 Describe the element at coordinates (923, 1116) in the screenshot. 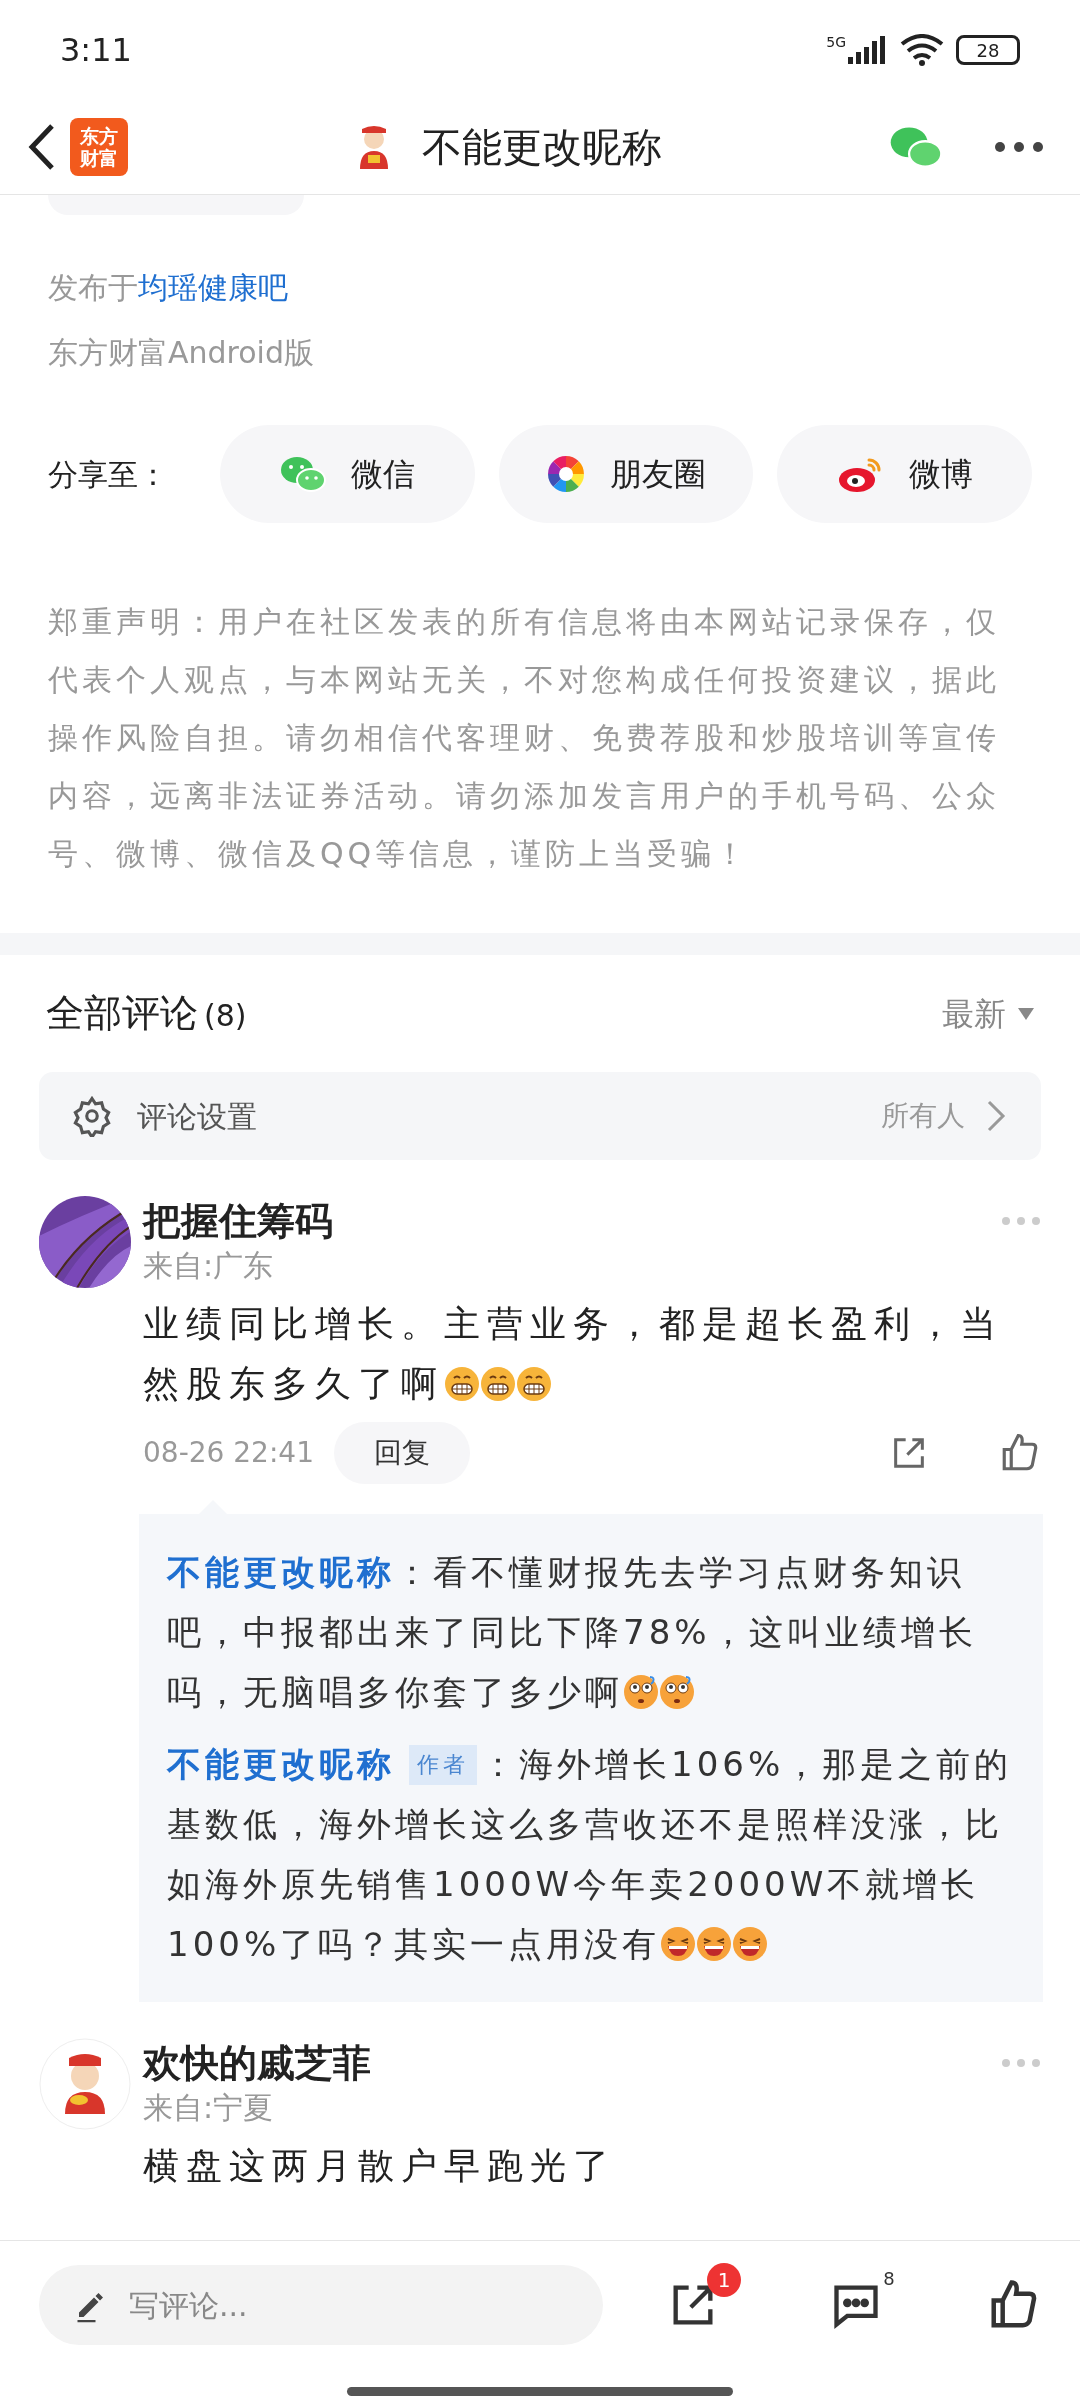

I see `settings-value: 所有人` at that location.